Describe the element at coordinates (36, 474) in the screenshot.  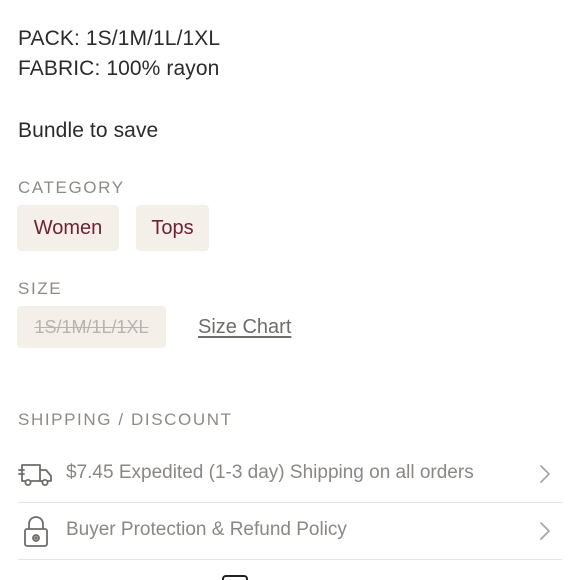
I see `truck-icon` at that location.